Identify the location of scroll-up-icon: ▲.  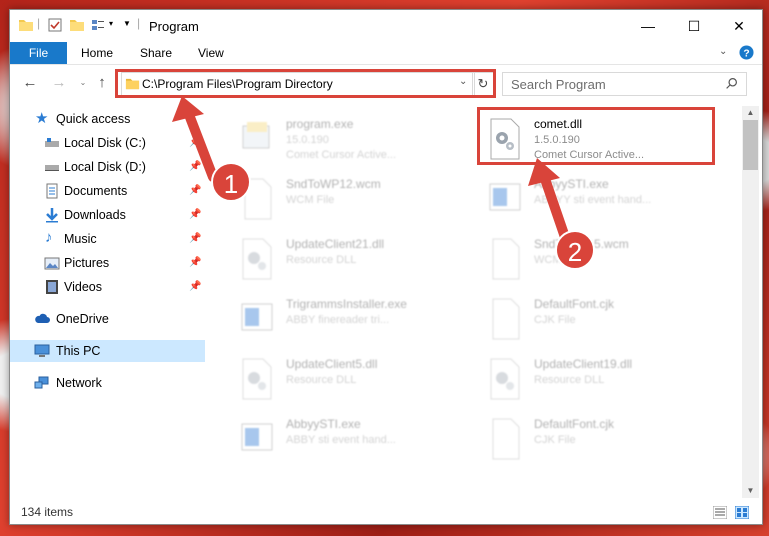
(750, 112).